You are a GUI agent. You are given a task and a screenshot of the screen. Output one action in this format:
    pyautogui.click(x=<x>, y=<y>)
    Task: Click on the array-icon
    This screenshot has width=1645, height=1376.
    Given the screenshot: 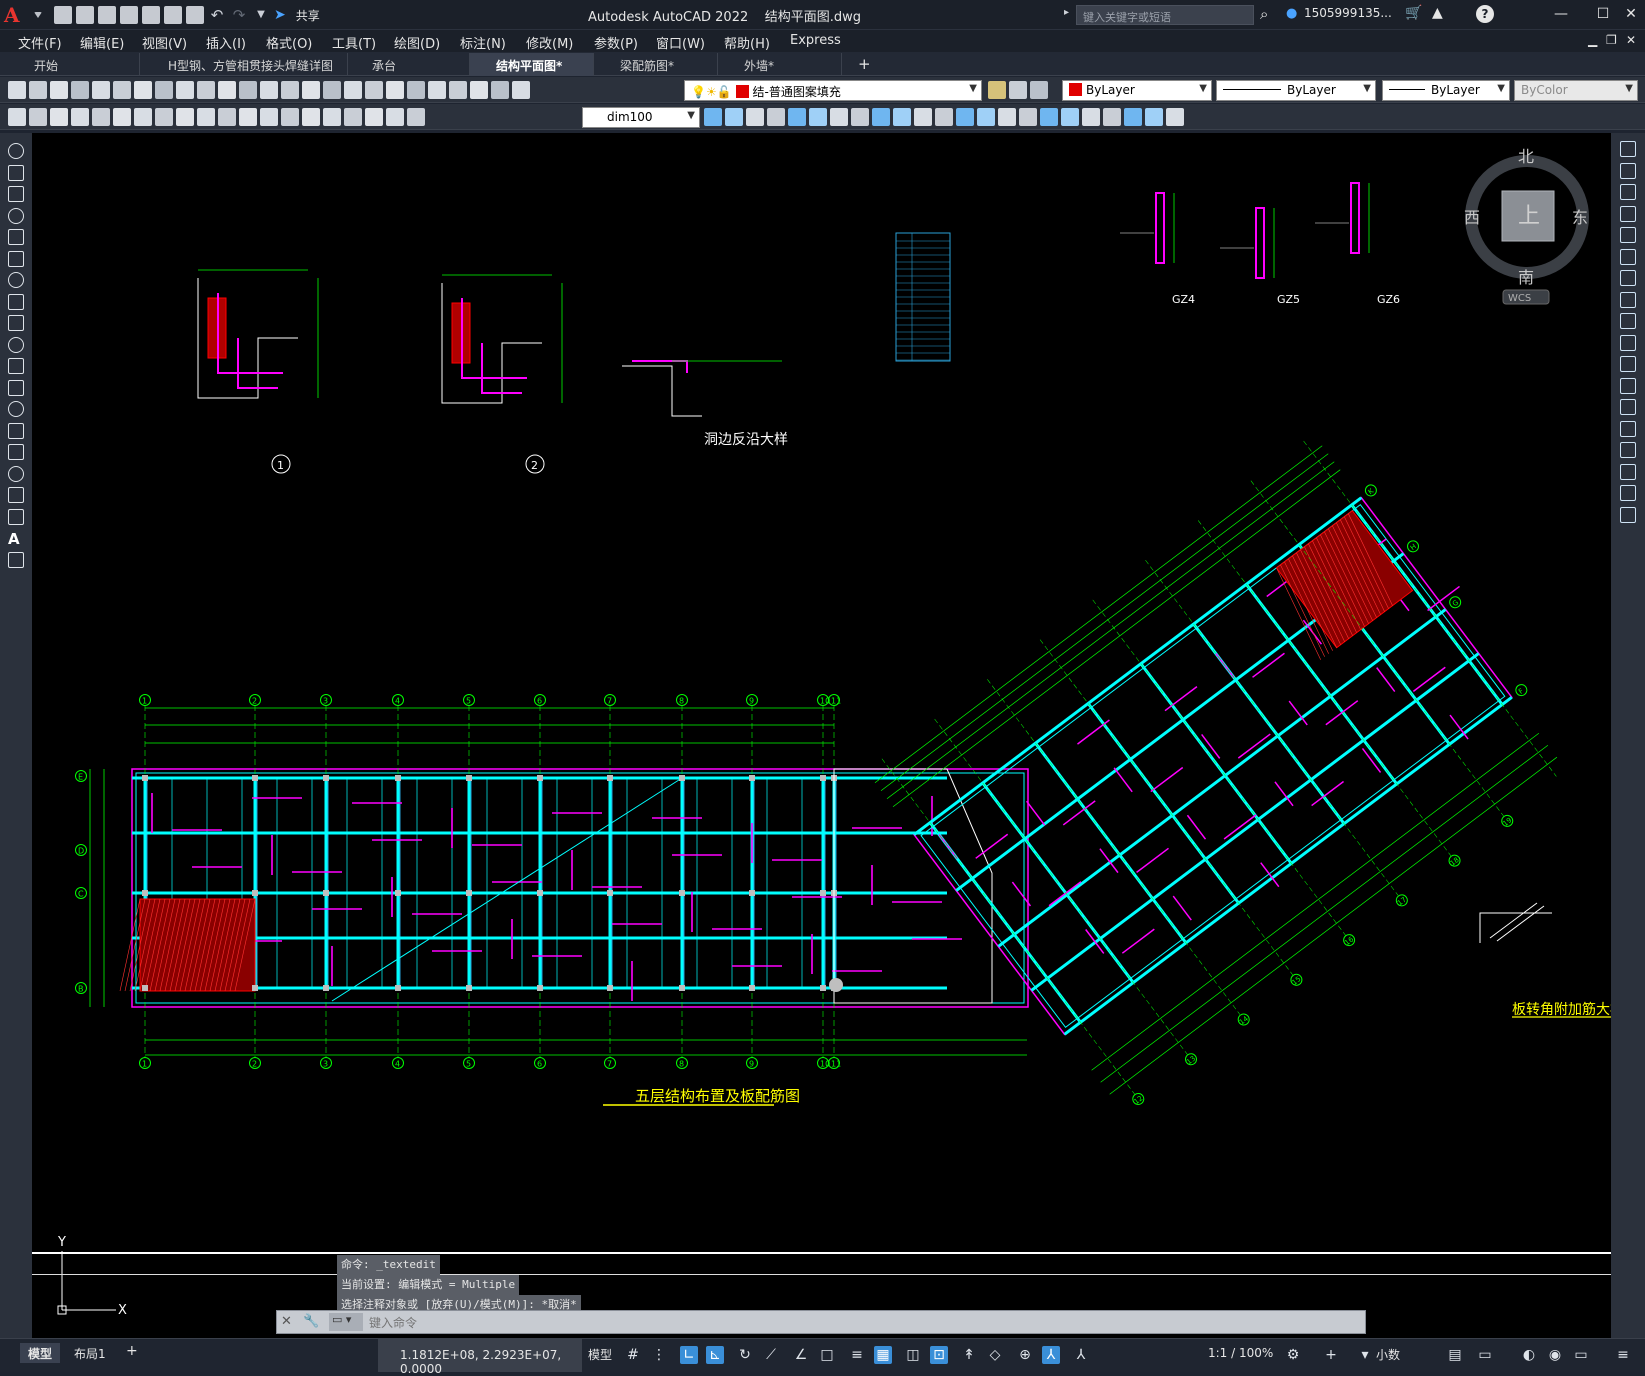 What is the action you would take?
    pyautogui.click(x=1628, y=235)
    